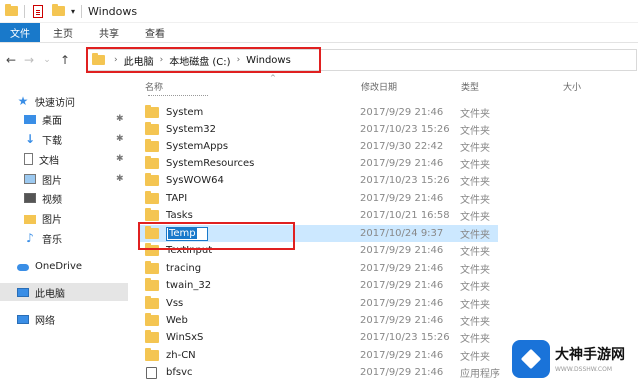  I want to click on tab-share: 共享, so click(109, 32).